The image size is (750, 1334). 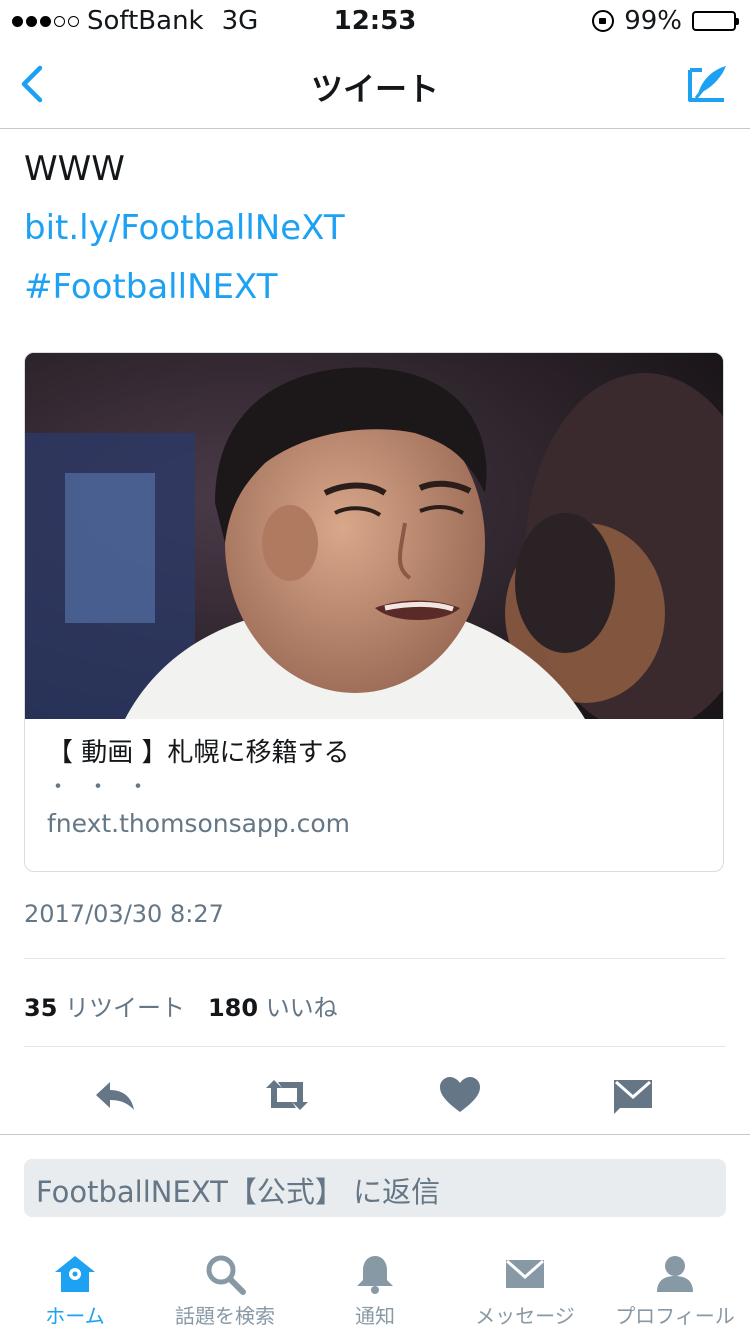 What do you see at coordinates (375, 1316) in the screenshot?
I see `tab-label: 通知` at bounding box center [375, 1316].